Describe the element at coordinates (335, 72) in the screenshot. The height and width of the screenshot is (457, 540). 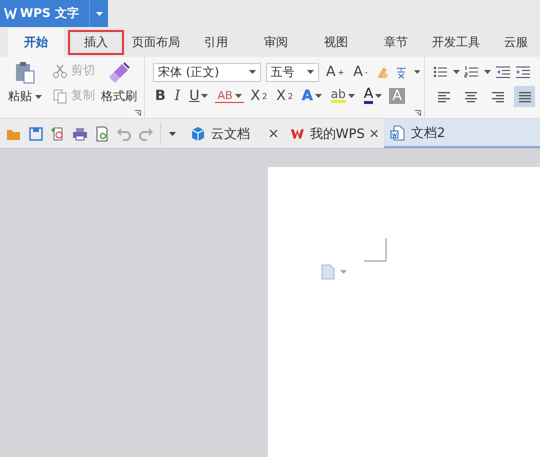
I see `grow-font-button: A$^{+}$` at that location.